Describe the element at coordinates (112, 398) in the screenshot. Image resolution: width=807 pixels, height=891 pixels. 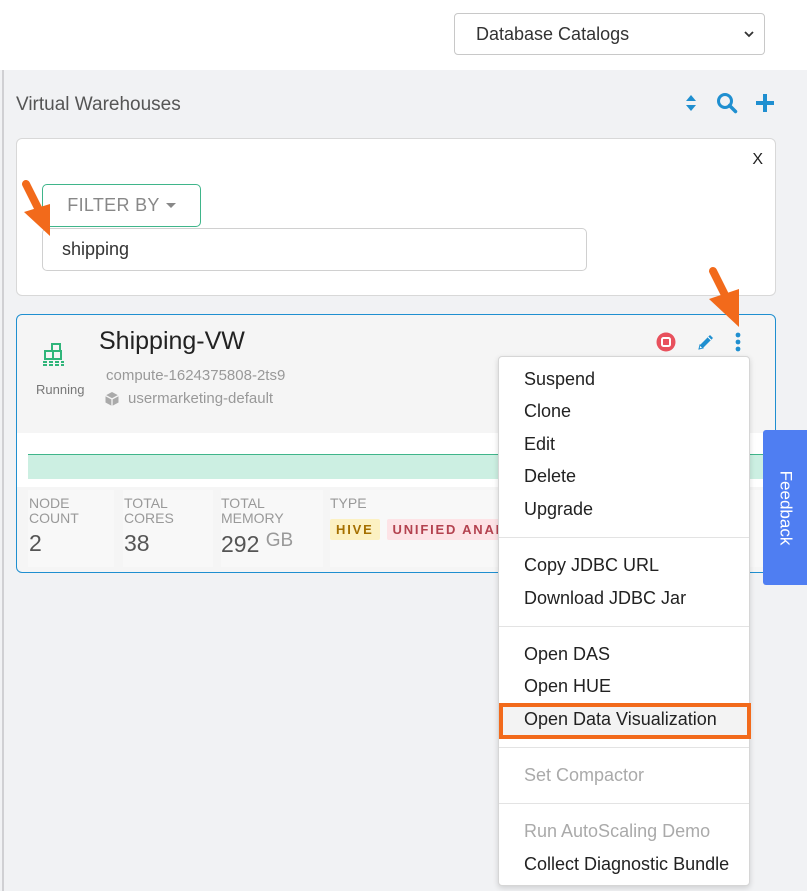
I see `cube-icon` at that location.